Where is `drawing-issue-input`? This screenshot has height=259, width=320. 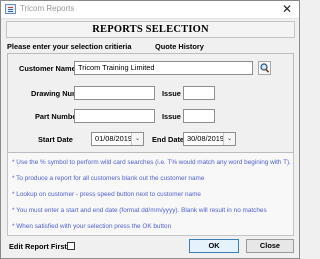 drawing-issue-input is located at coordinates (199, 93).